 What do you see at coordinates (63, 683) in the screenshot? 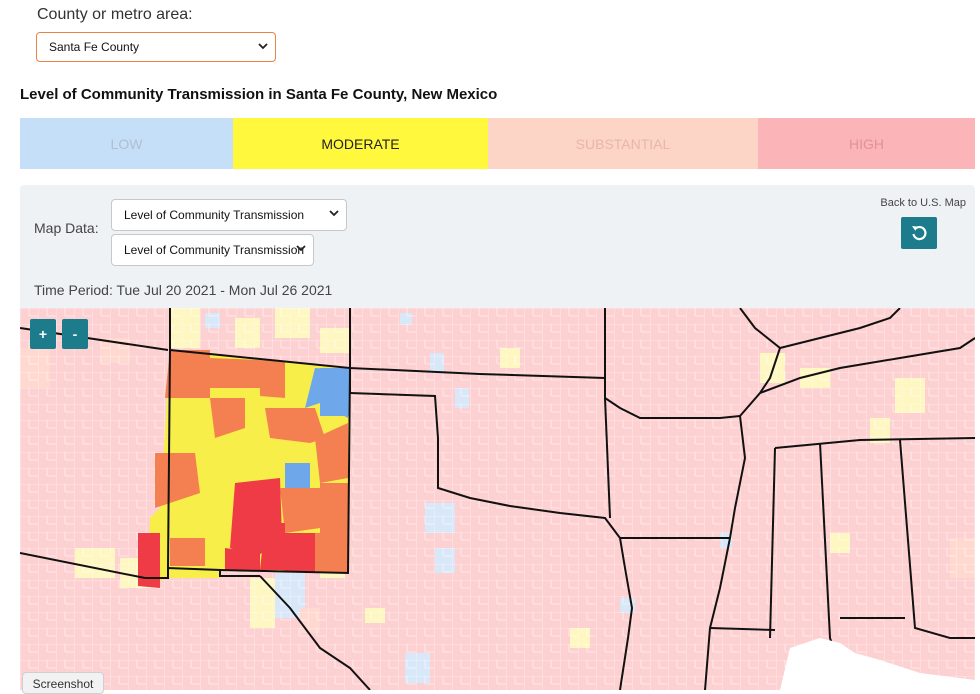
I see `screenshot-button: Screenshot` at bounding box center [63, 683].